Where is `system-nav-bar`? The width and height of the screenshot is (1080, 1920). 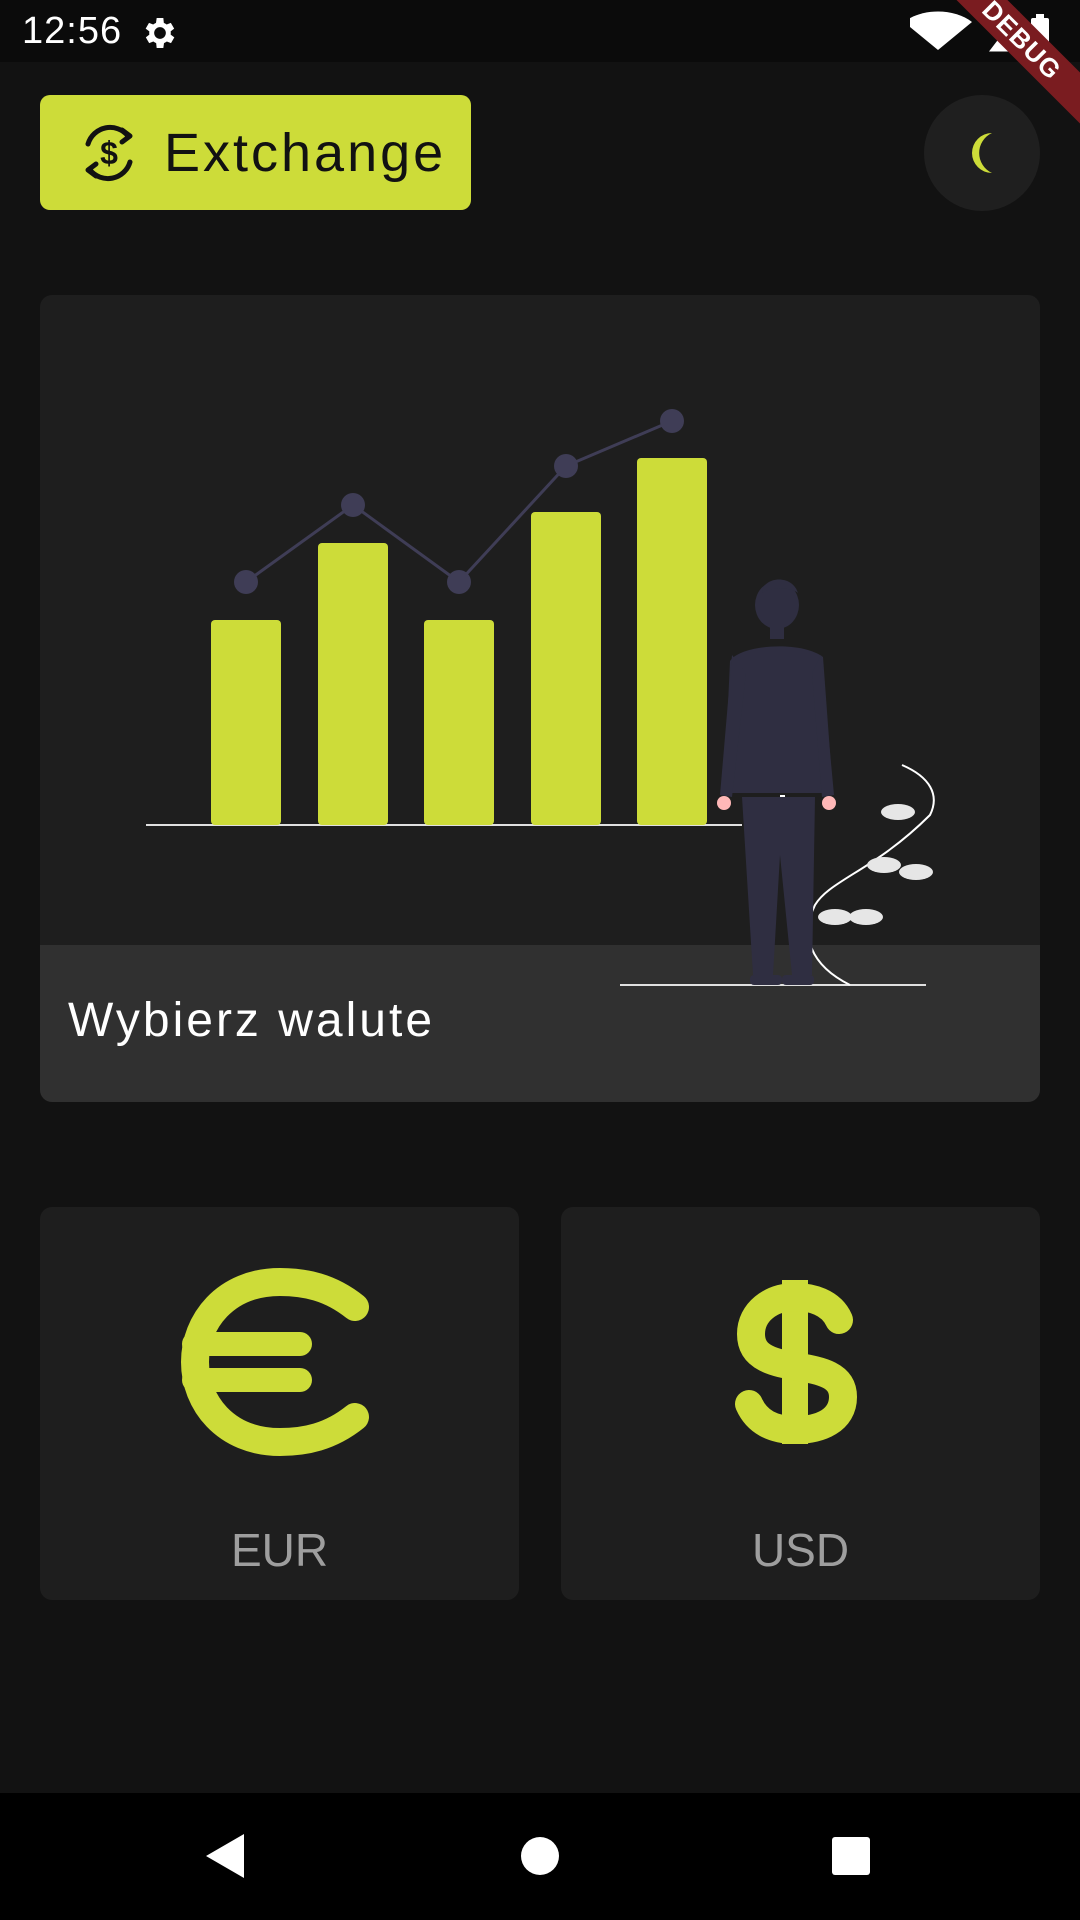 system-nav-bar is located at coordinates (540, 1856).